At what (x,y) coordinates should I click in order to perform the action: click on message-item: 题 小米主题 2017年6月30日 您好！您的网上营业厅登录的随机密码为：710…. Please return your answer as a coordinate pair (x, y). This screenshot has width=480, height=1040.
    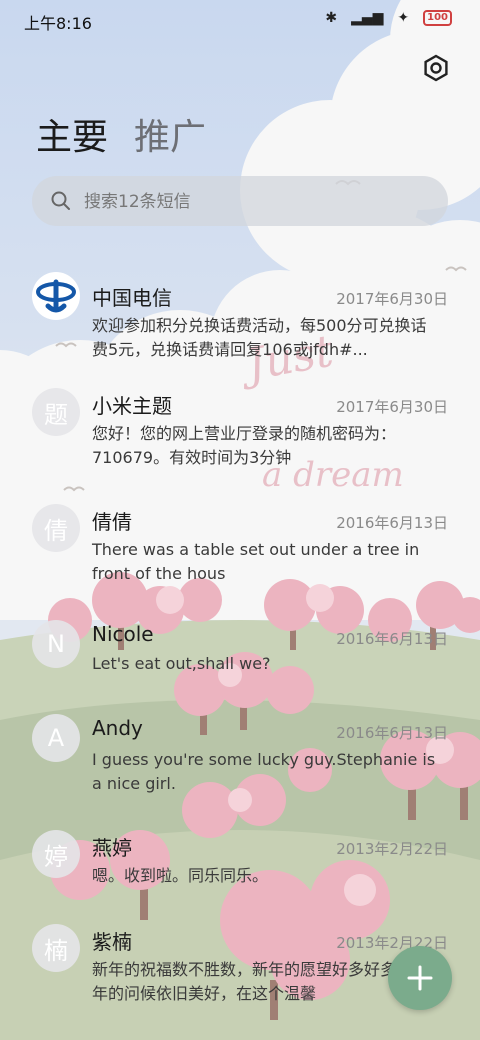
    Looking at the image, I should click on (240, 433).